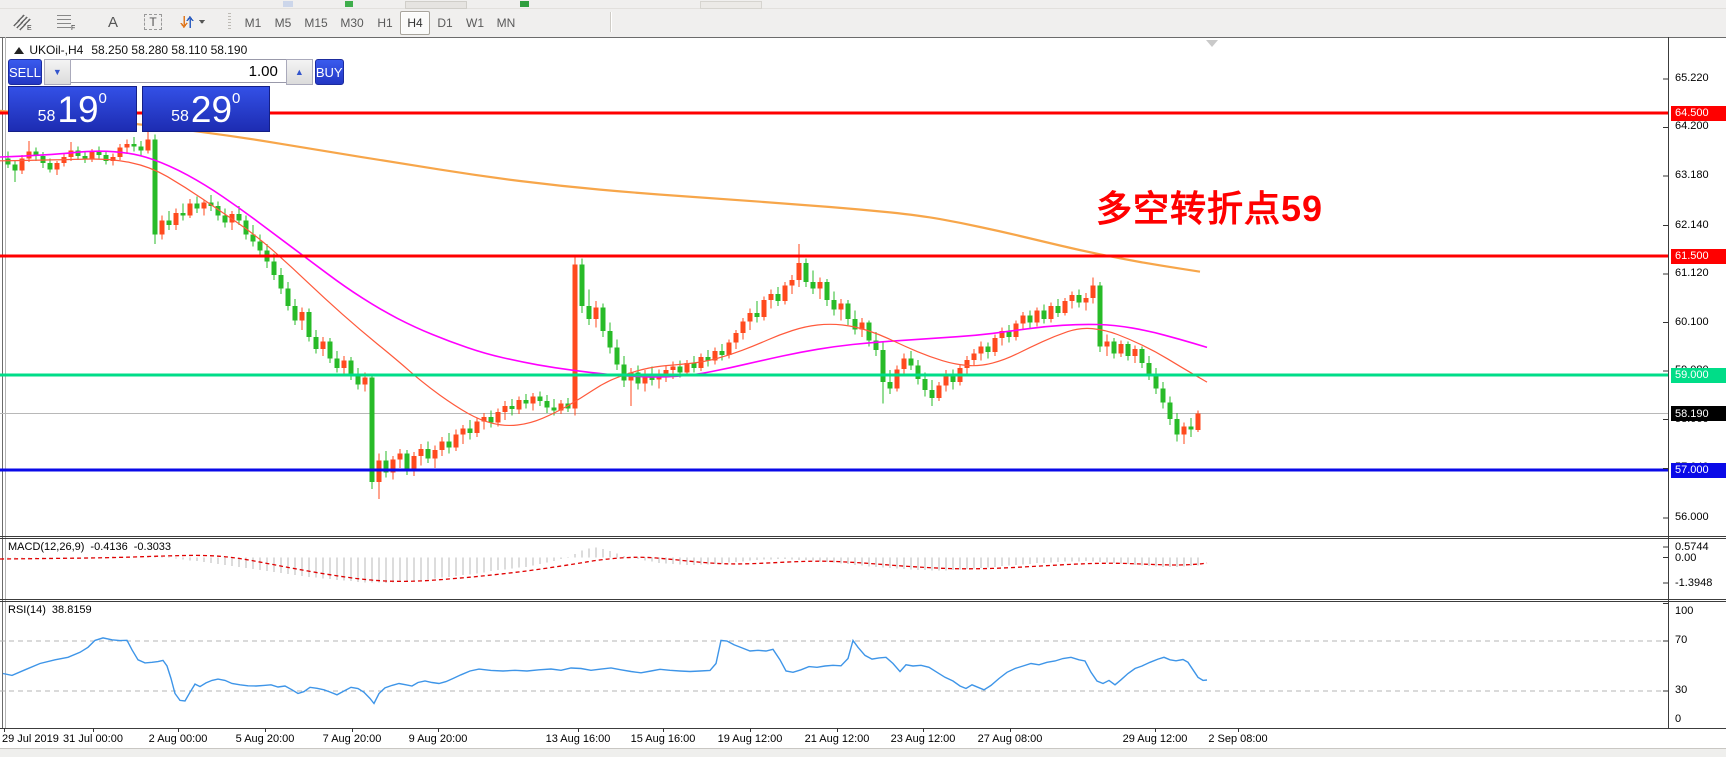  I want to click on buy-price-pips: 29, so click(211, 109).